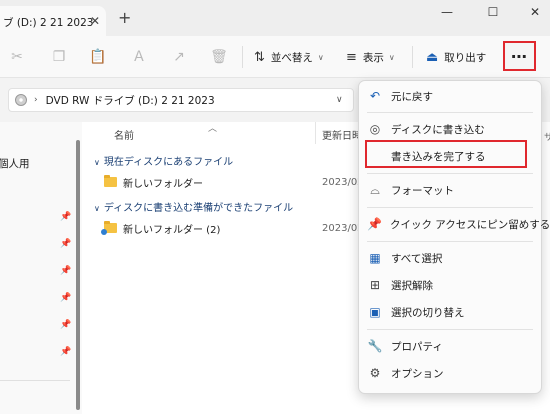 This screenshot has width=550, height=414. Describe the element at coordinates (78, 275) in the screenshot. I see `nav-scrollbar` at that location.